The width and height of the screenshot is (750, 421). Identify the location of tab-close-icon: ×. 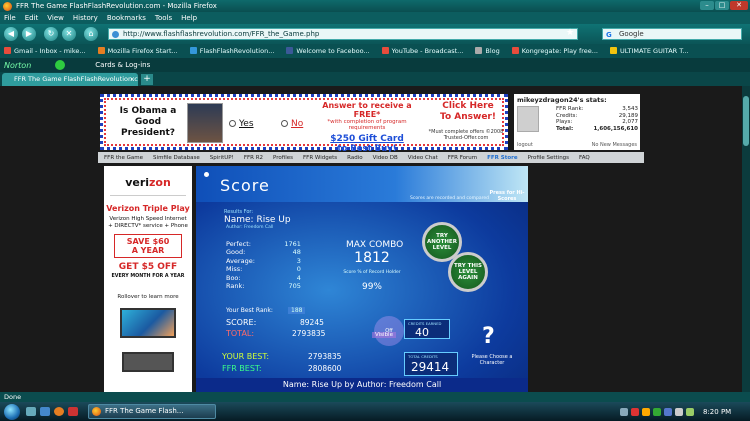
(132, 79).